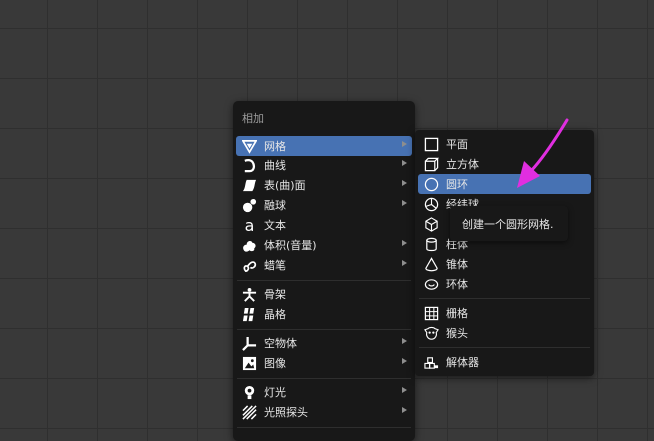 The width and height of the screenshot is (654, 441). What do you see at coordinates (457, 333) in the screenshot?
I see `menu-item-monkey-label: 猴头` at bounding box center [457, 333].